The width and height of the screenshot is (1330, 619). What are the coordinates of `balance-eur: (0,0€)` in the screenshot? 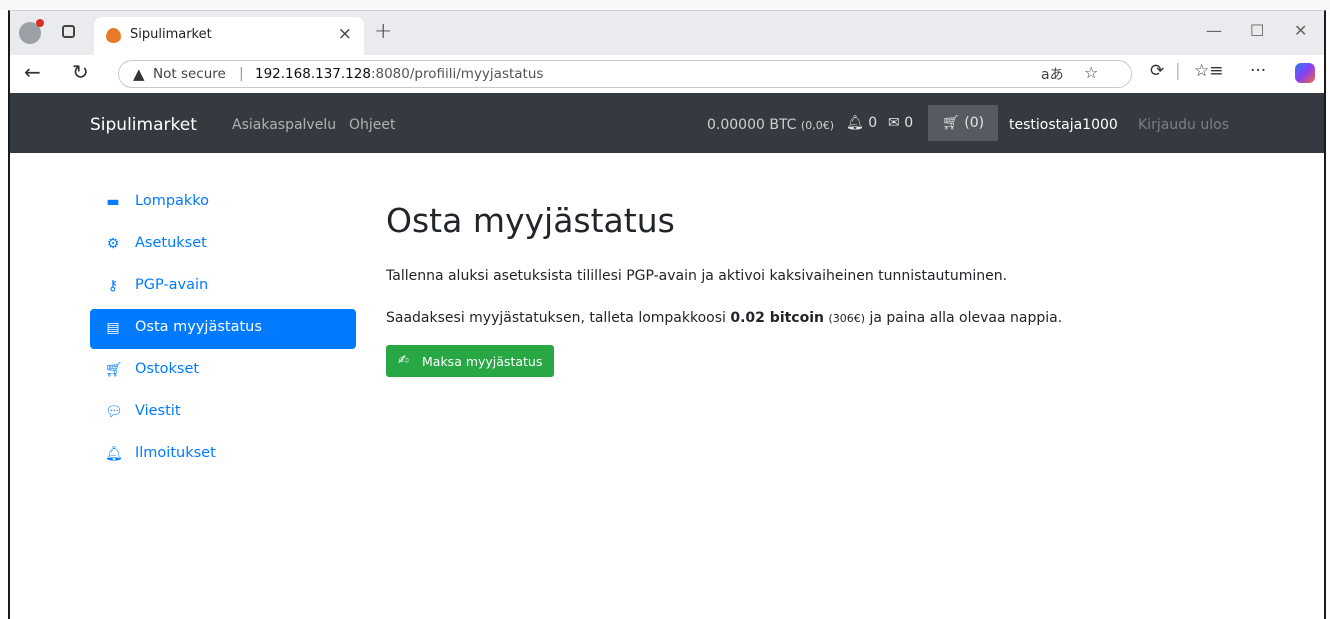 It's located at (817, 125).